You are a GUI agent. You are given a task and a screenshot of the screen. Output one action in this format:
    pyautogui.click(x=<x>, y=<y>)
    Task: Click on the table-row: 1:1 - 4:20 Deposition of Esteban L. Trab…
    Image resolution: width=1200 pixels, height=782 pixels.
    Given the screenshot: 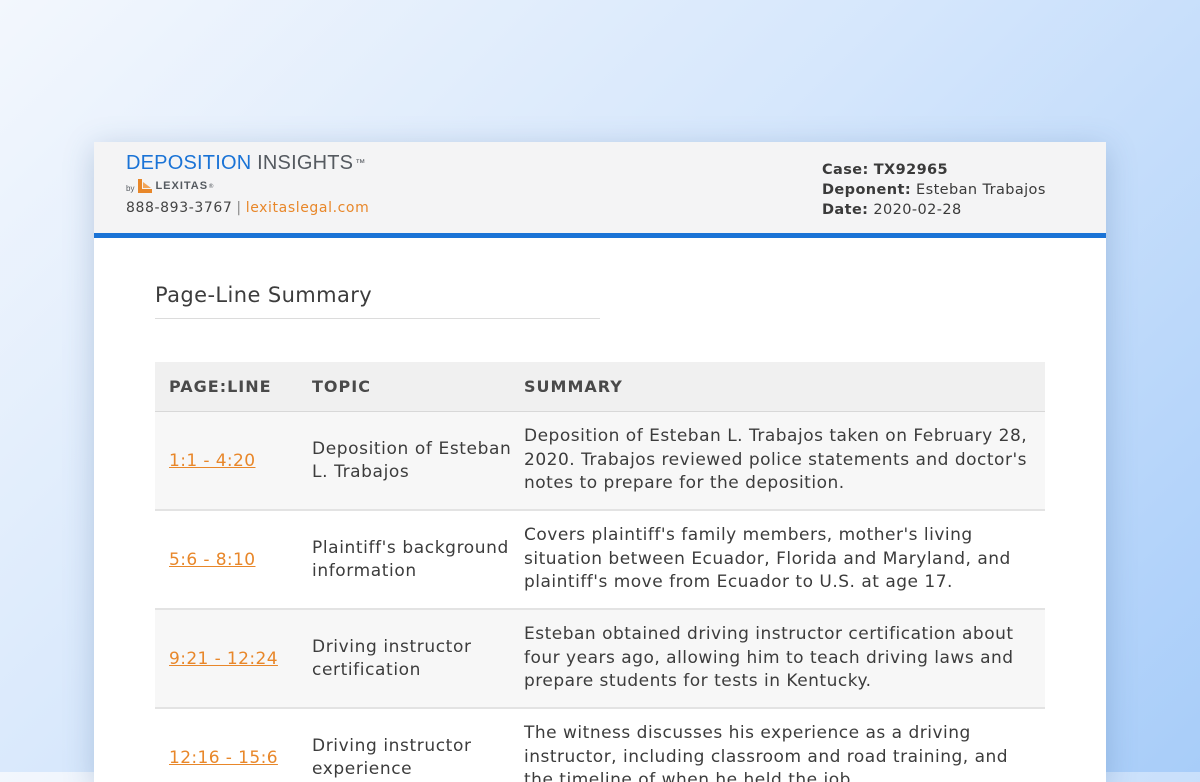 What is the action you would take?
    pyautogui.click(x=600, y=461)
    